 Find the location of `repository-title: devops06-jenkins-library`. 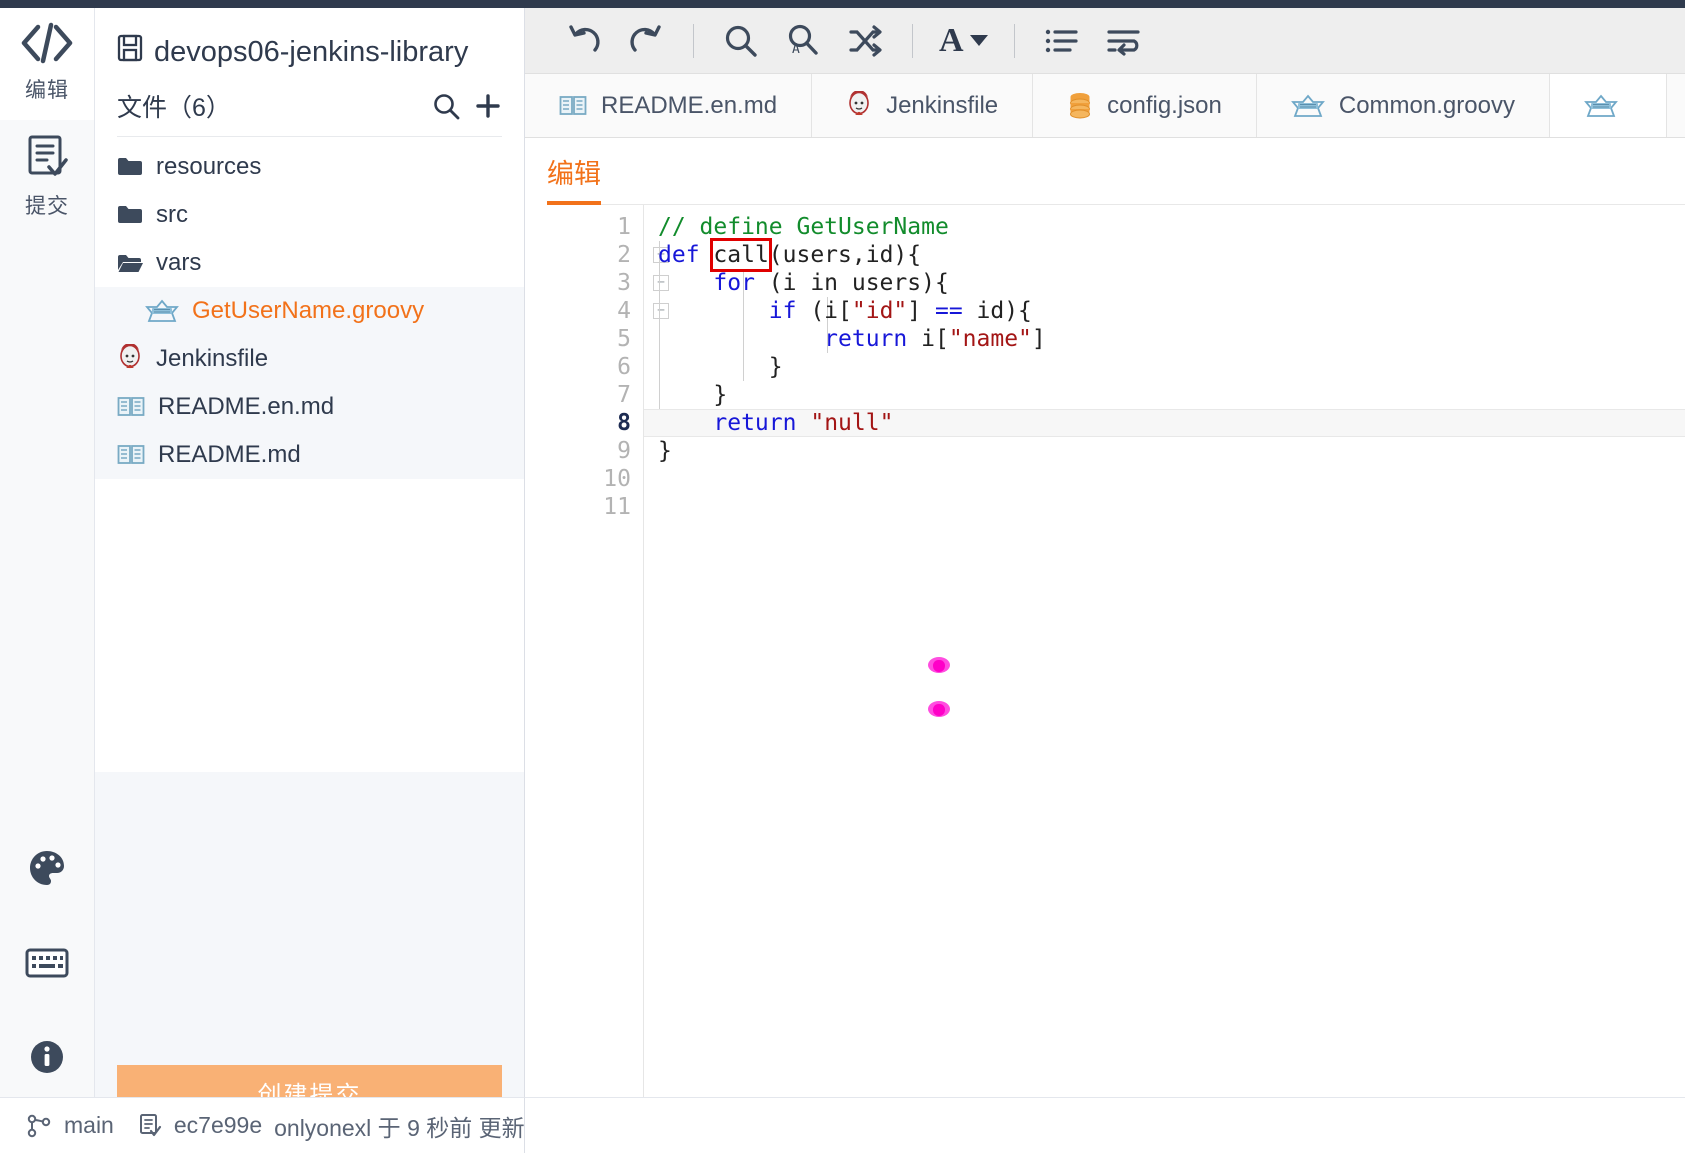

repository-title: devops06-jenkins-library is located at coordinates (309, 44).